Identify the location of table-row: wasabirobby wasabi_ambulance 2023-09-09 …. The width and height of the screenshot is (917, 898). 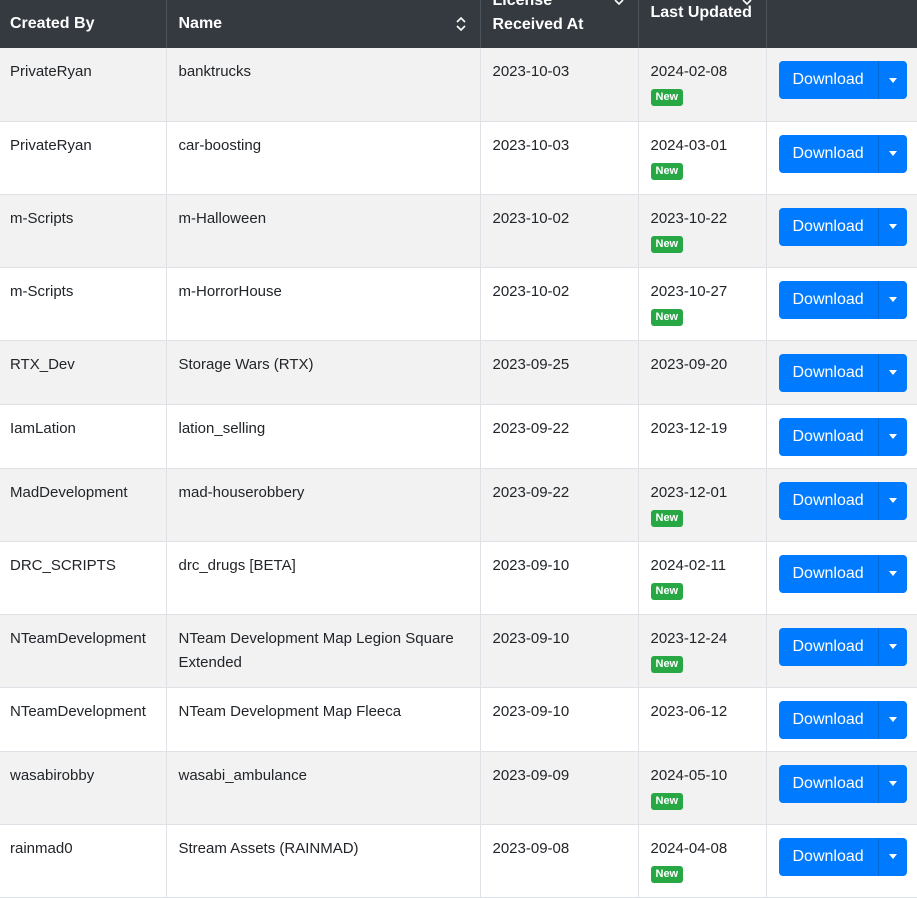
(458, 788).